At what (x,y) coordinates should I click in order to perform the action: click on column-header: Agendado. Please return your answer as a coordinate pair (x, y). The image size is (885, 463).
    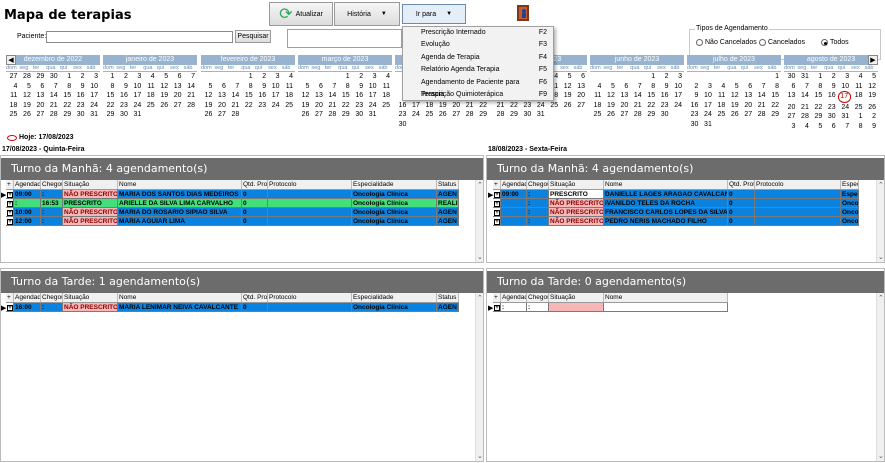
    Looking at the image, I should click on (27, 184).